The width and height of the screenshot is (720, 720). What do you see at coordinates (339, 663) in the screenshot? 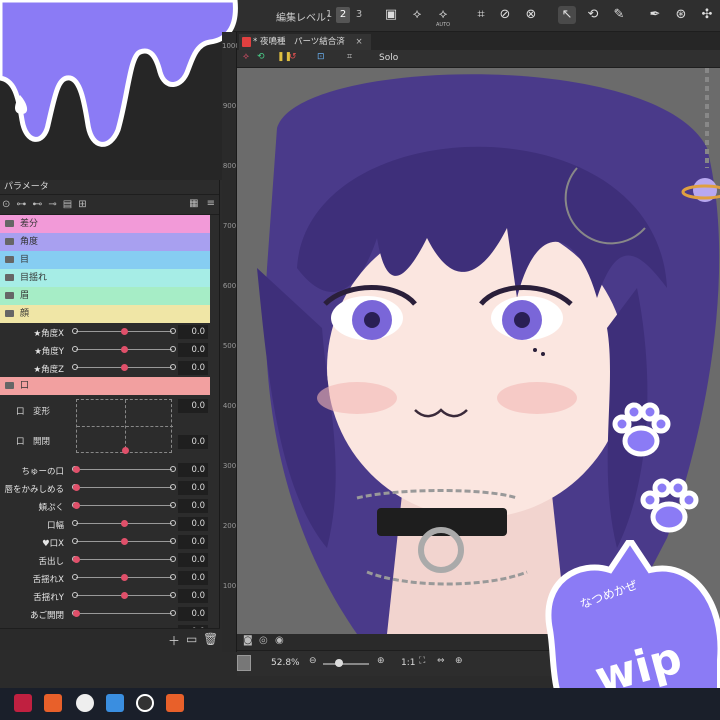
I see `zoom-slider-knob` at bounding box center [339, 663].